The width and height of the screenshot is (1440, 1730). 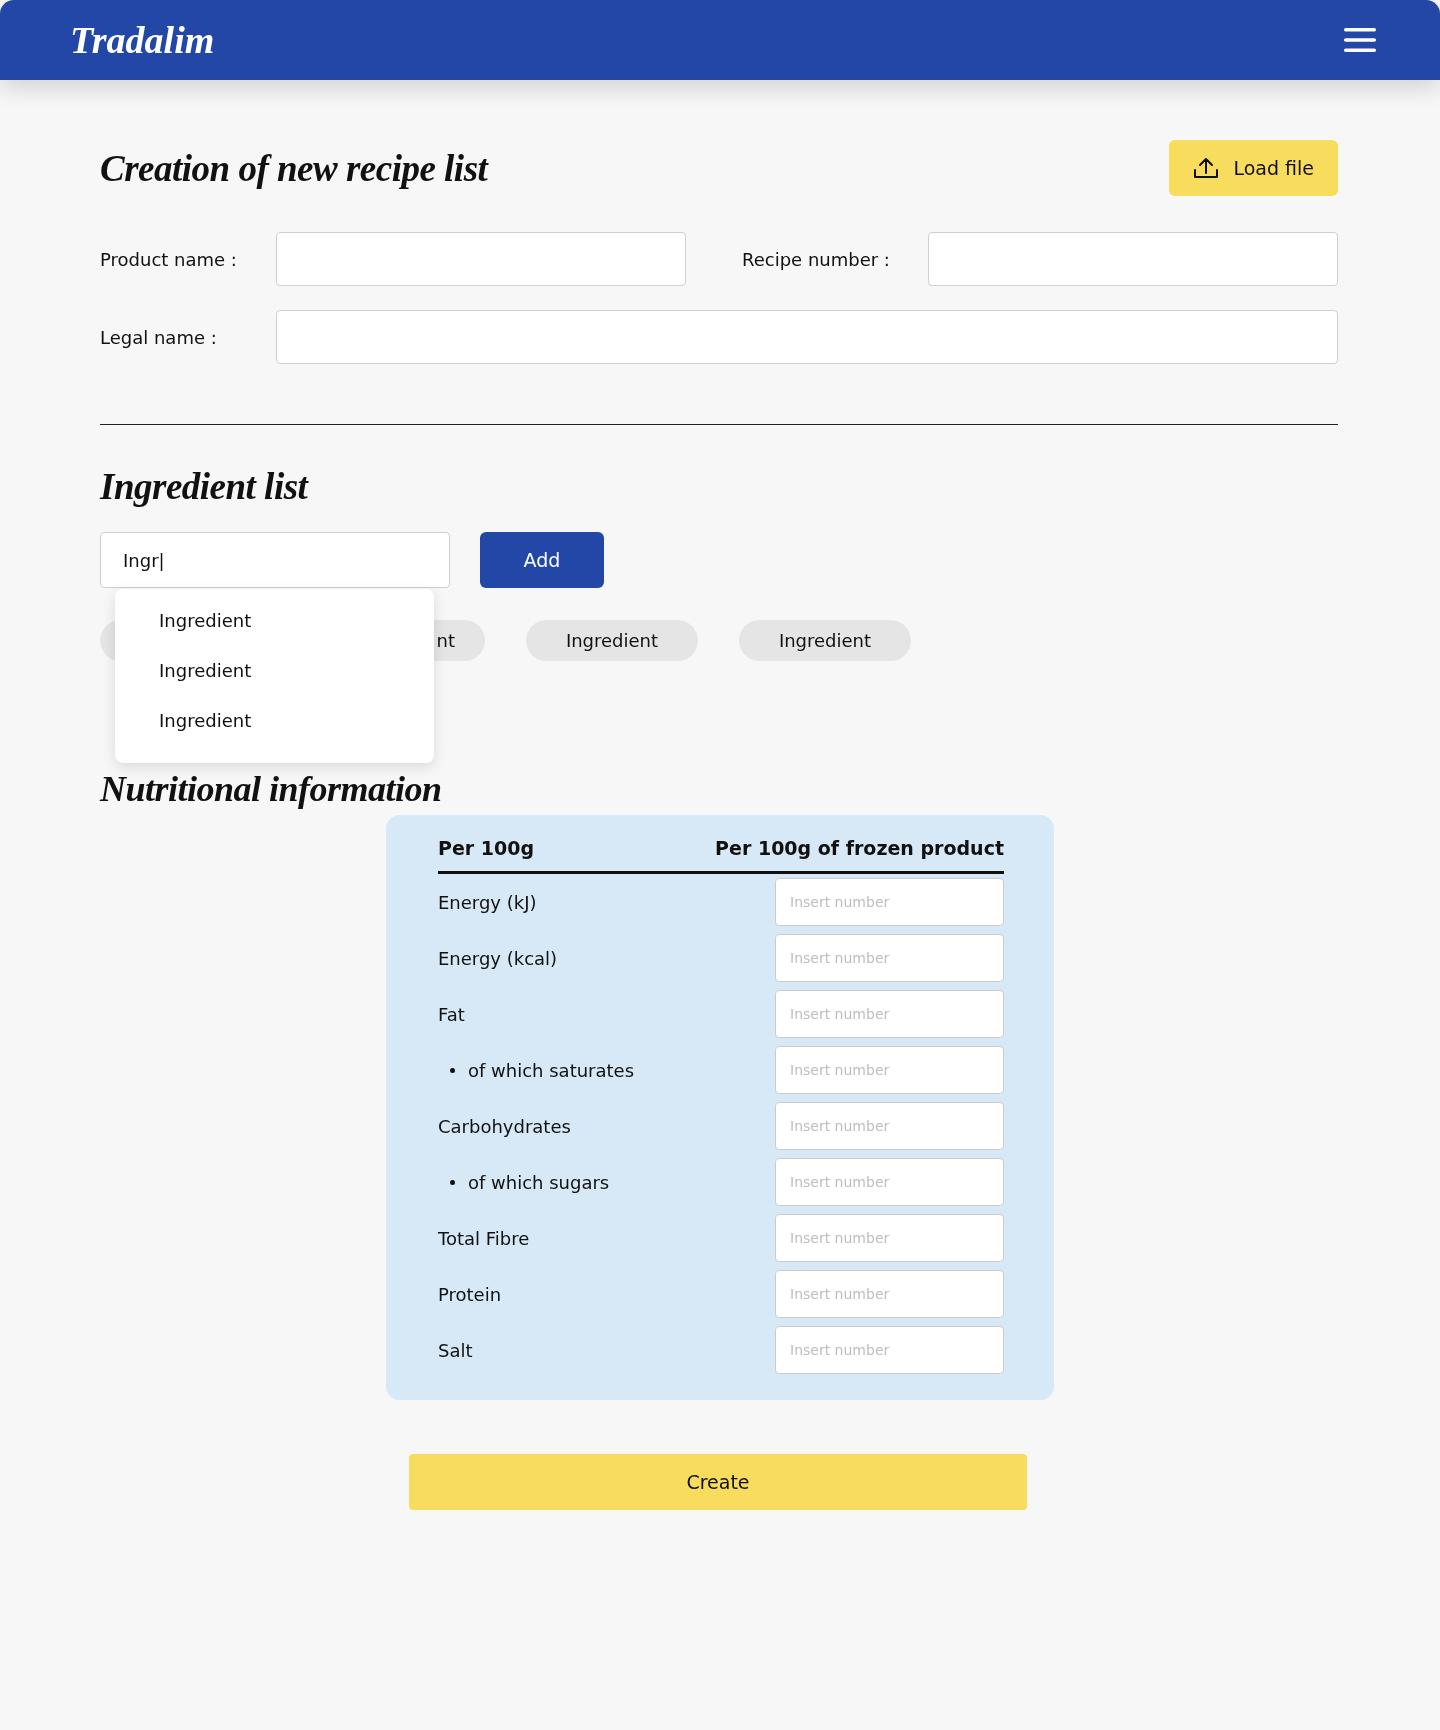 What do you see at coordinates (542, 560) in the screenshot?
I see `add-button: Add` at bounding box center [542, 560].